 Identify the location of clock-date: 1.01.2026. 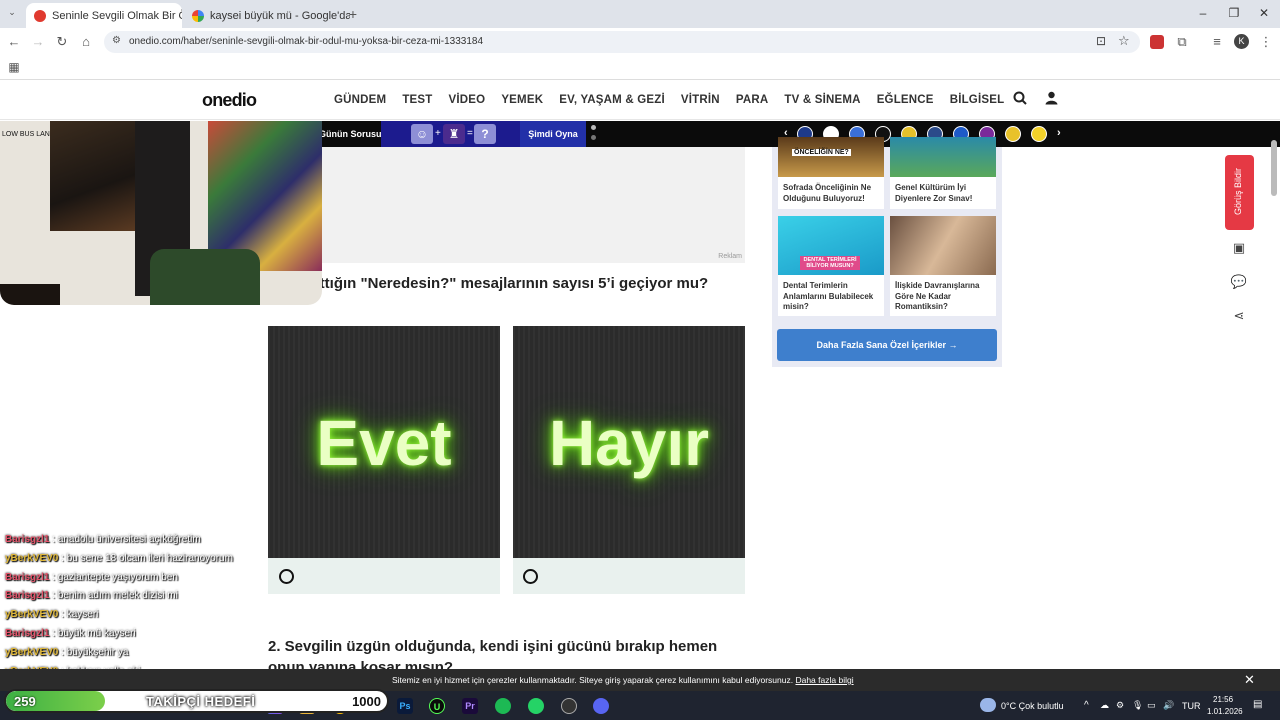
(1225, 711).